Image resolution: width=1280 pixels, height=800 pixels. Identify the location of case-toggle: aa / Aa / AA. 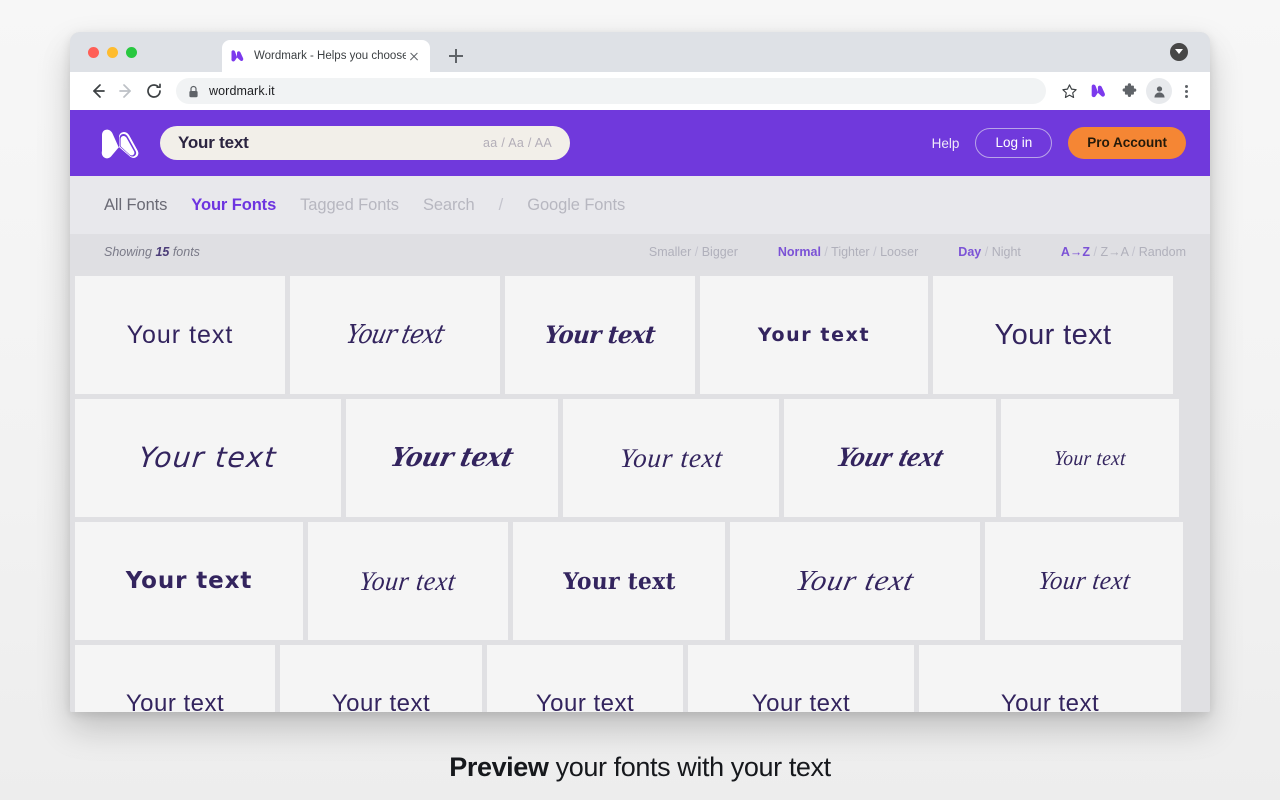
(517, 143).